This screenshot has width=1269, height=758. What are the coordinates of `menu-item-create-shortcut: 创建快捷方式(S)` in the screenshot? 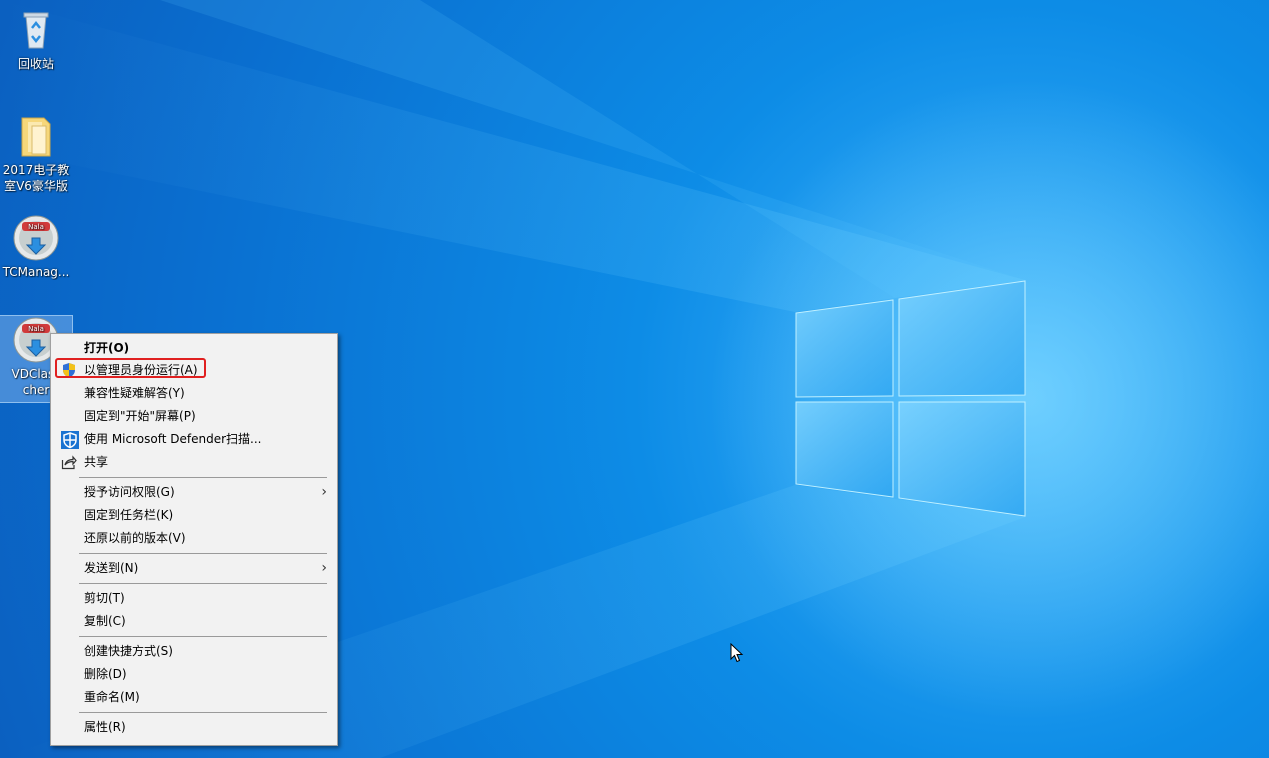 It's located at (194, 651).